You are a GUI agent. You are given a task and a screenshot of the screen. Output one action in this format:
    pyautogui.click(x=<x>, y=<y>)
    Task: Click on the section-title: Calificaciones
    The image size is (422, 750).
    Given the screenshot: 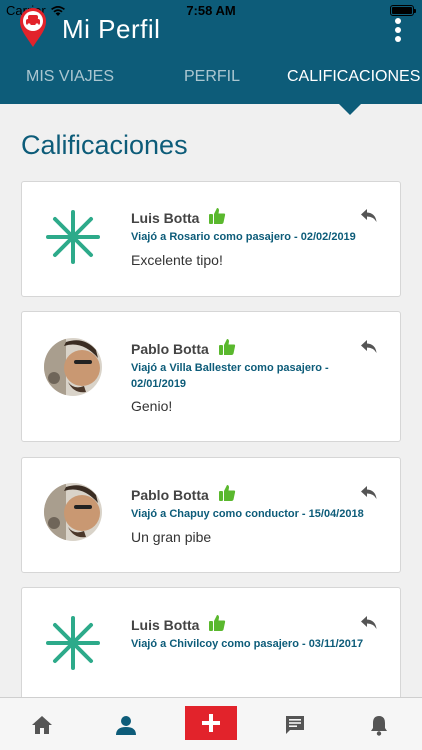 What is the action you would take?
    pyautogui.click(x=104, y=145)
    